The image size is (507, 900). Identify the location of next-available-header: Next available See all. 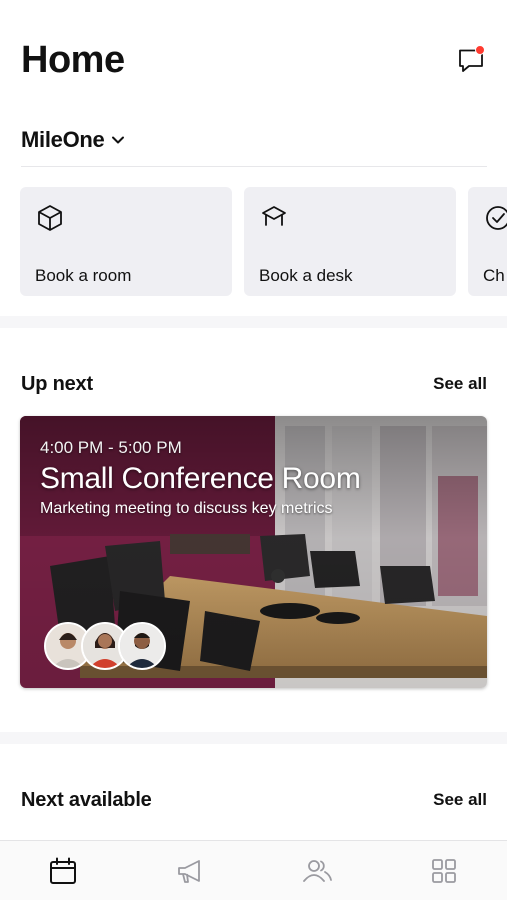
(254, 800).